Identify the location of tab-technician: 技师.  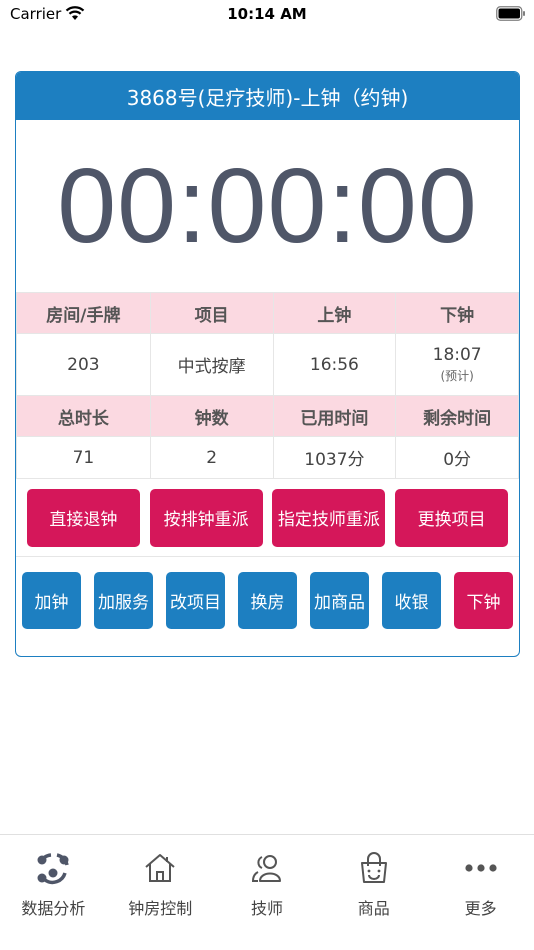
(267, 892).